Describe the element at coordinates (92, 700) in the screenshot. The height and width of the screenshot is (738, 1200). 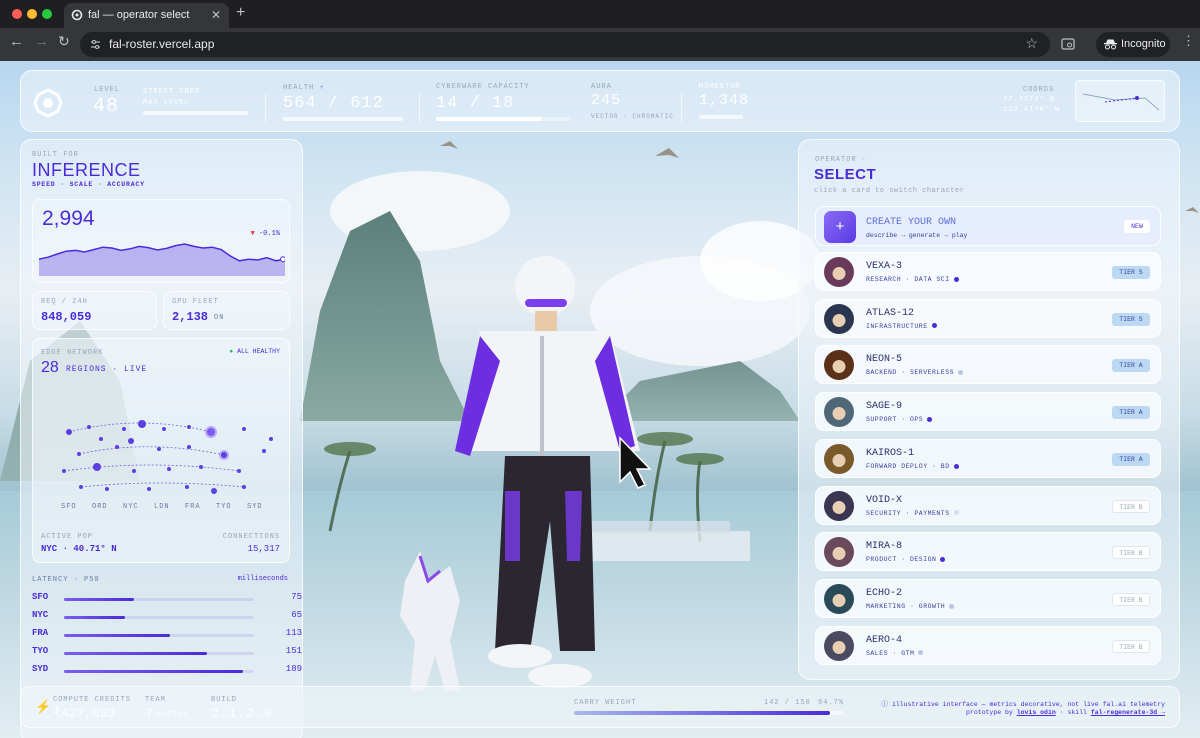
I see `credits-label: COMPUTE CREDITS` at that location.